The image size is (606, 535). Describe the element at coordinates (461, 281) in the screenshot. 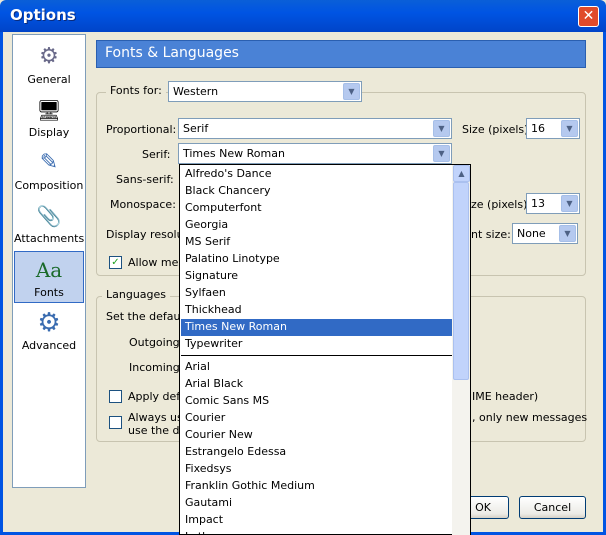

I see `scroll-thumb` at that location.